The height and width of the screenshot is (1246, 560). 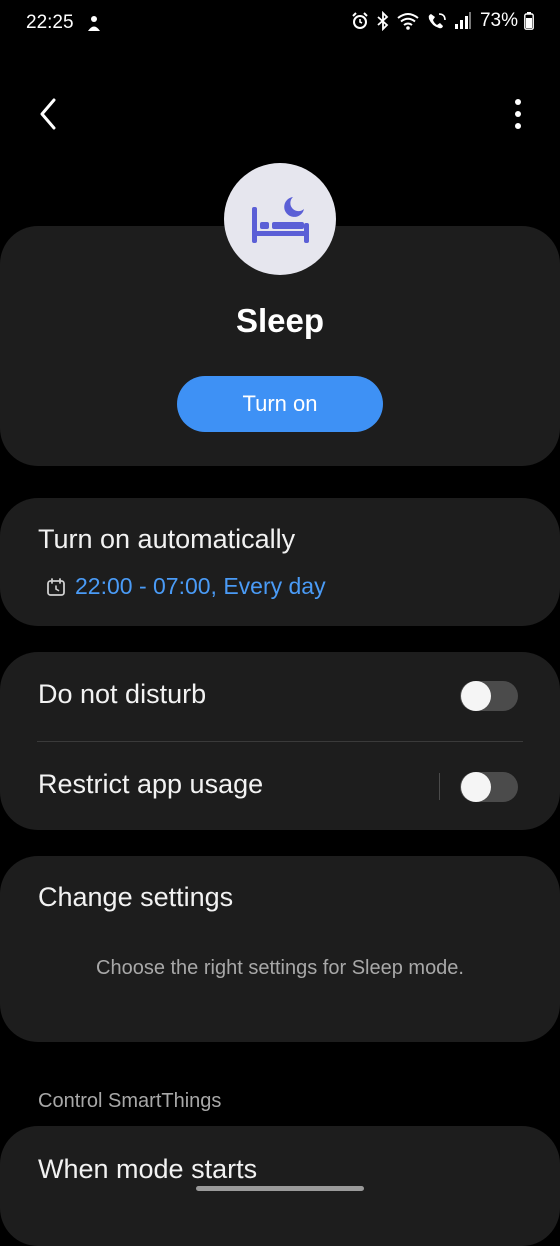 I want to click on do-not-disturb-label: Do not disturb, so click(x=122, y=694).